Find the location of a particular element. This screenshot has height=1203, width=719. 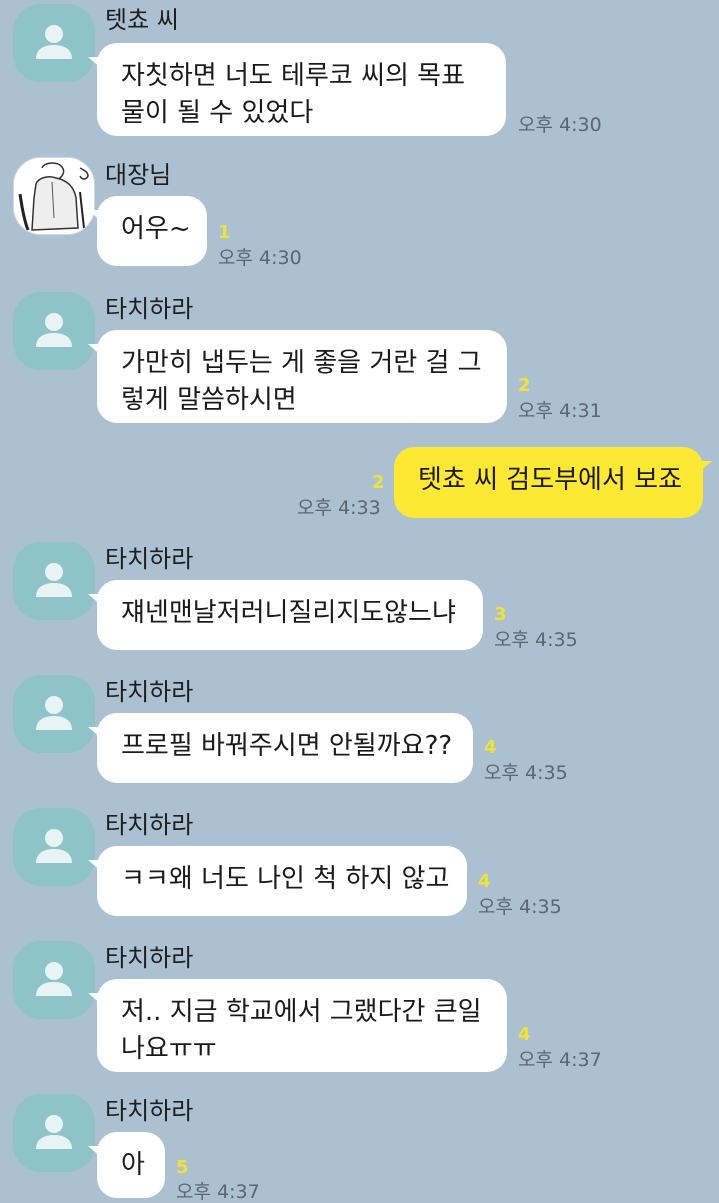

message-bubble: 가만히 냅두는 게 좋을 거란 걸 그 렇게 말씀하시면 is located at coordinates (297, 376).